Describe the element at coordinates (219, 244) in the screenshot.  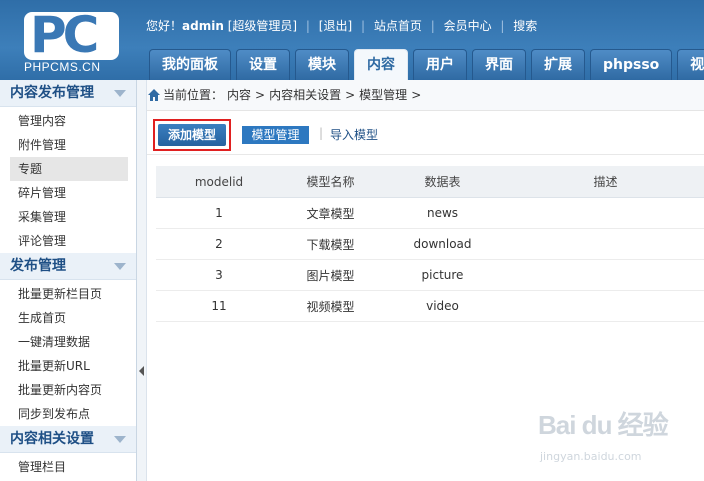
I see `cell-modelid: 2` at that location.